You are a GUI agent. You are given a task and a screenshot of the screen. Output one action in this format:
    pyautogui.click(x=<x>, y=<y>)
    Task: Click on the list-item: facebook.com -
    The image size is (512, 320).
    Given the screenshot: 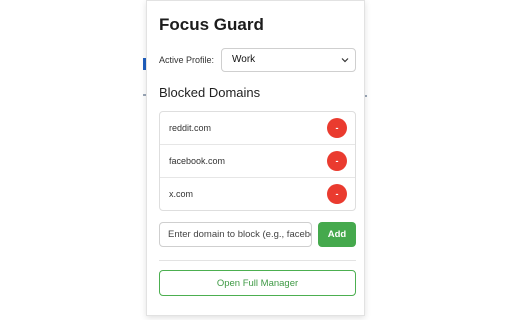 What is the action you would take?
    pyautogui.click(x=257, y=161)
    